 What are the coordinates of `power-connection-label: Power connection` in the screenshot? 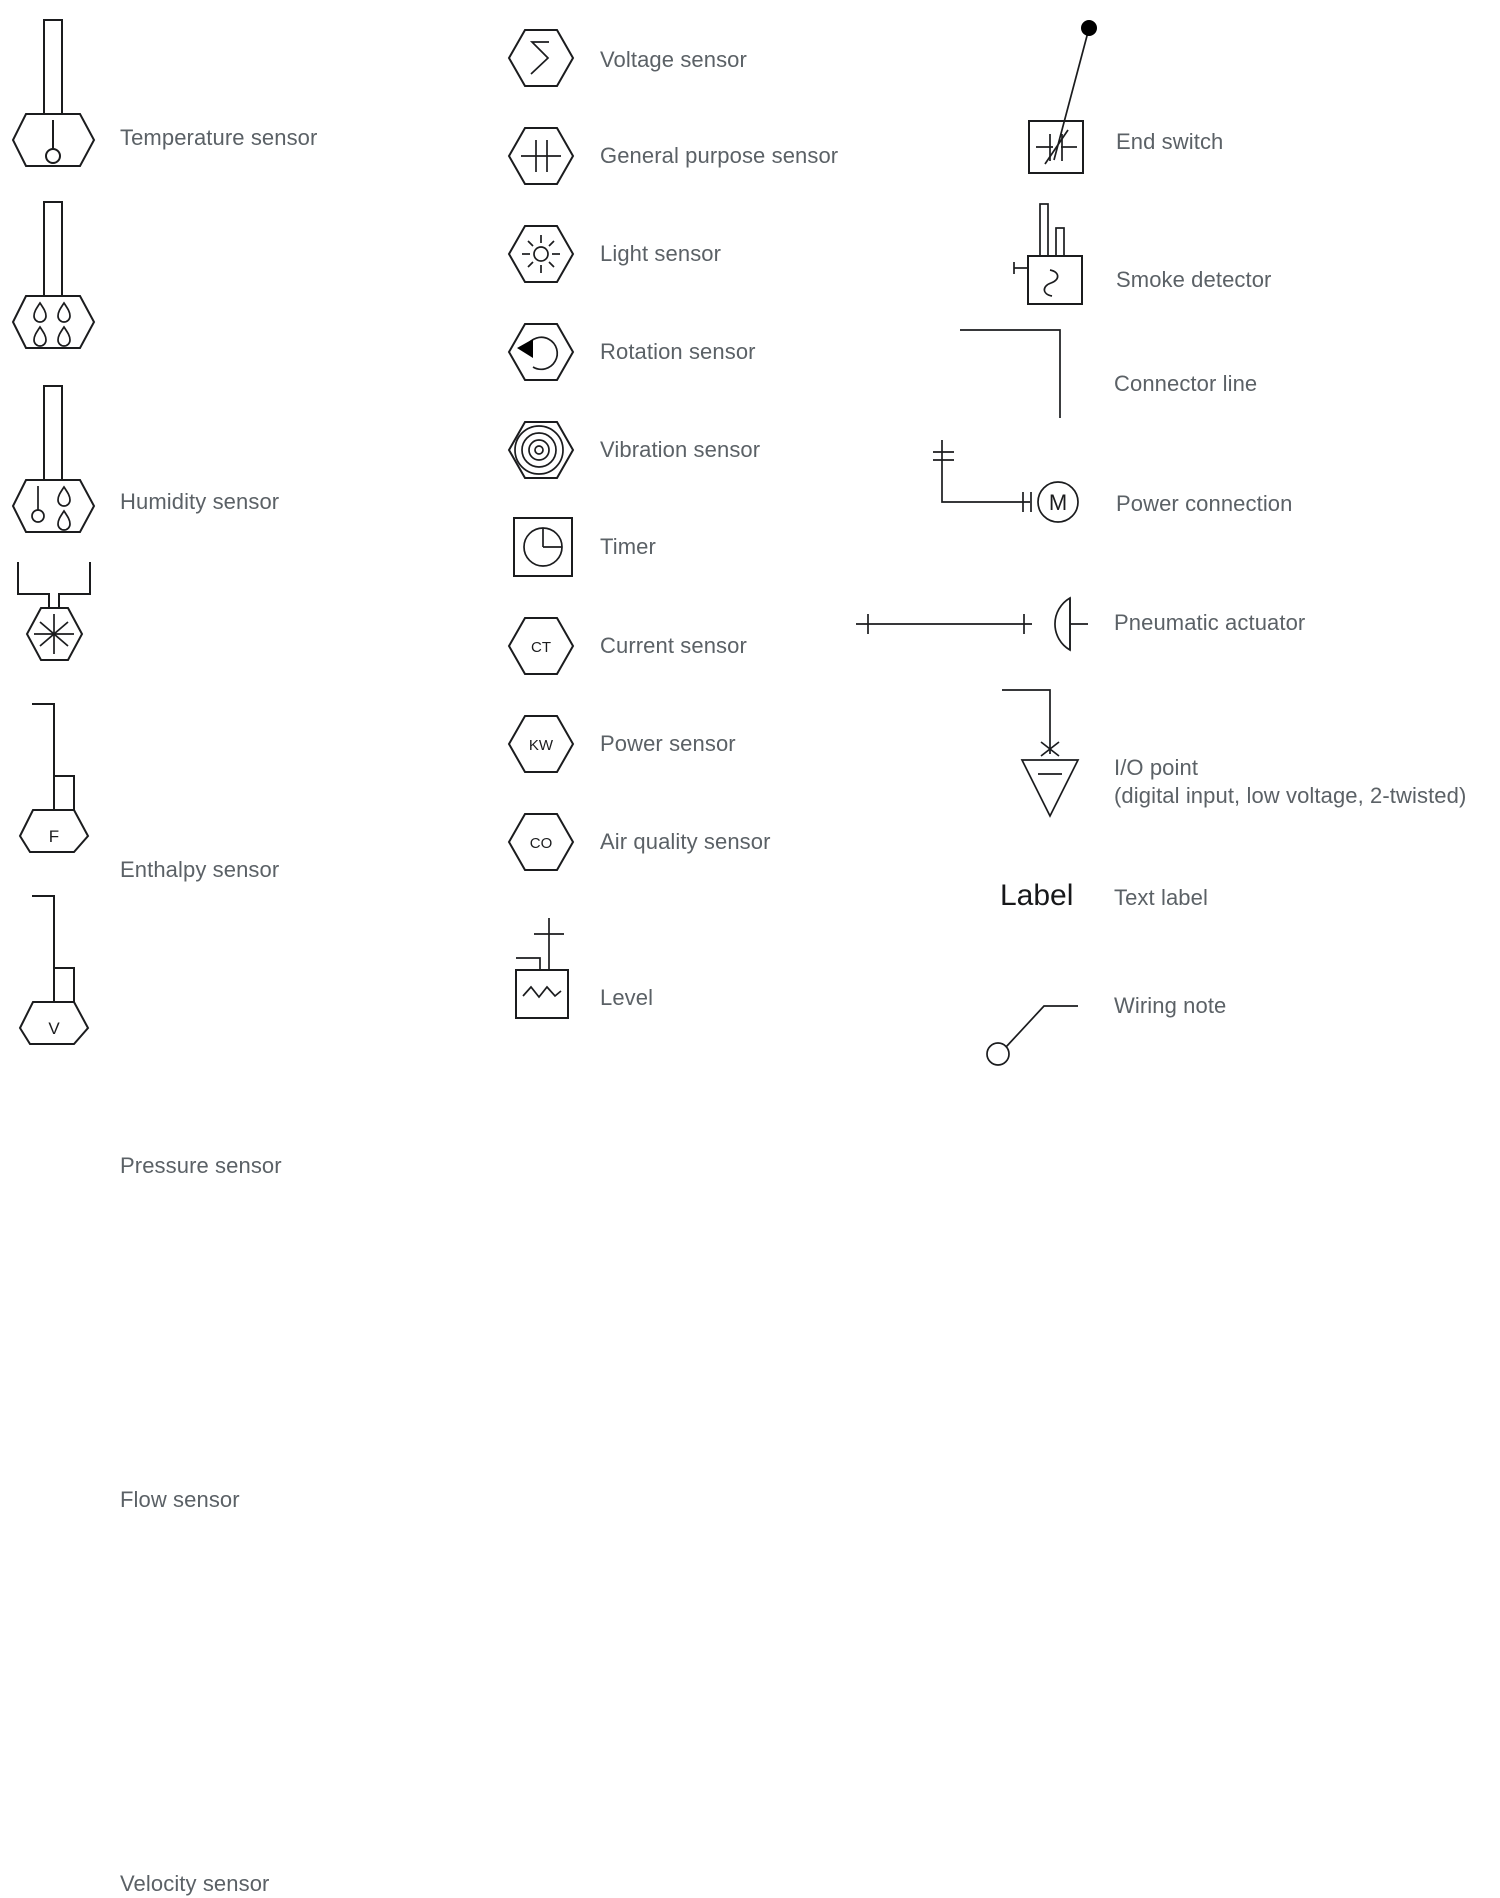 It's located at (1204, 503).